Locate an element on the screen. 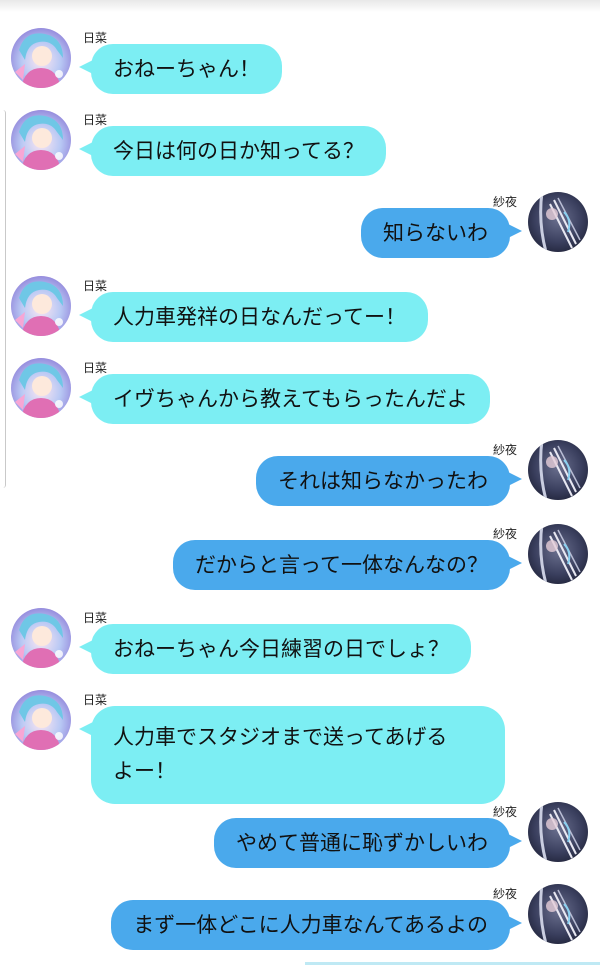 The height and width of the screenshot is (965, 600). message-bubble: やめて普通に恥ずかしいわ is located at coordinates (368, 843).